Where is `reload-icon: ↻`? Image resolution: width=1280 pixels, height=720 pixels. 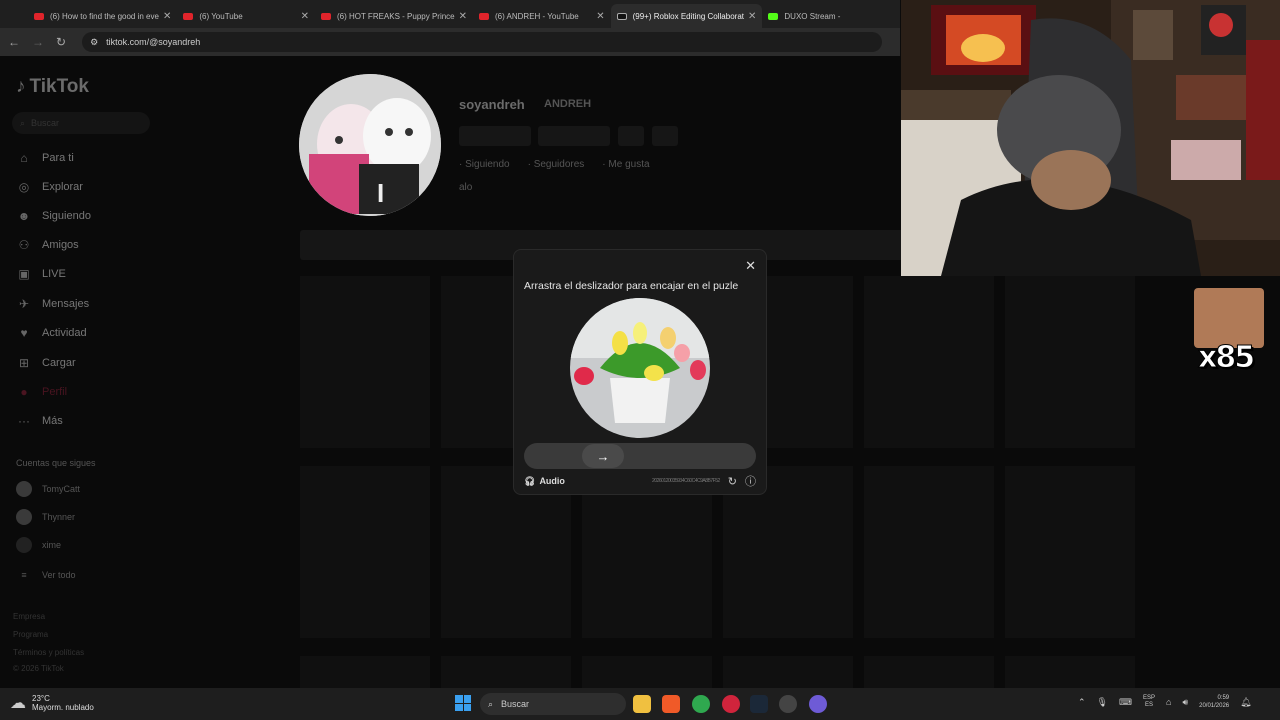
reload-icon: ↻ is located at coordinates (61, 42).